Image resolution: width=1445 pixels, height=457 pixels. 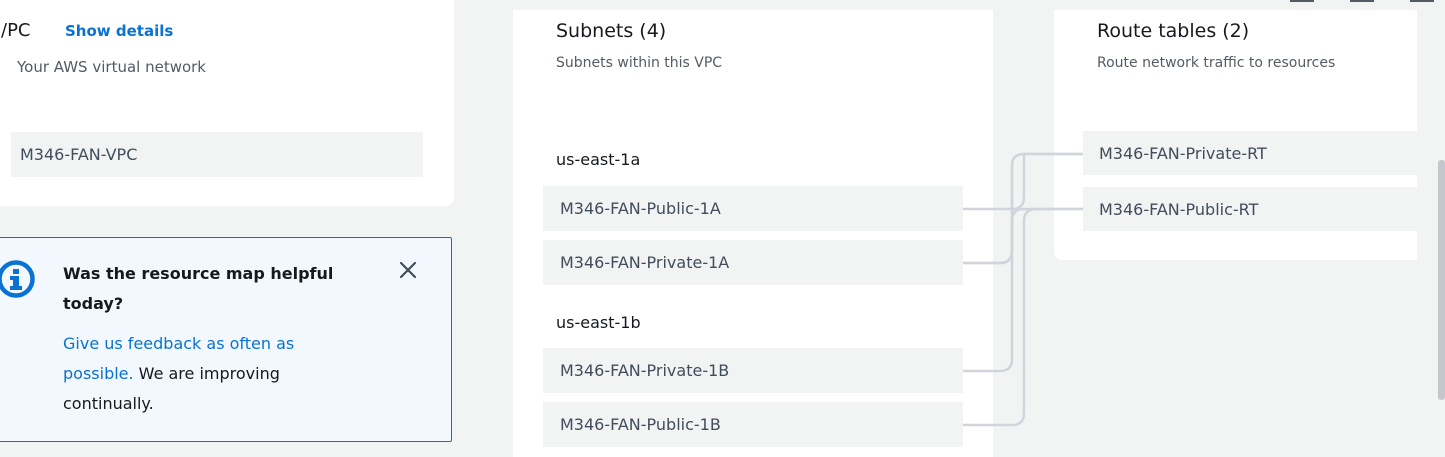 I want to click on route-table-private-rt: M346-FAN-Private-RT, so click(x=1250, y=153).